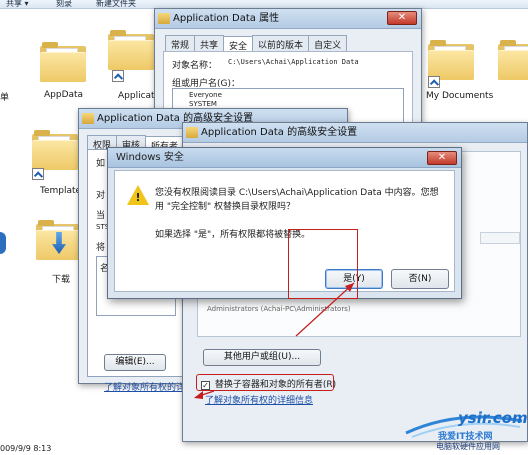  I want to click on watermark: ysir.com 我爱IT技术网 电脑软硬件应用网, so click(463, 430).